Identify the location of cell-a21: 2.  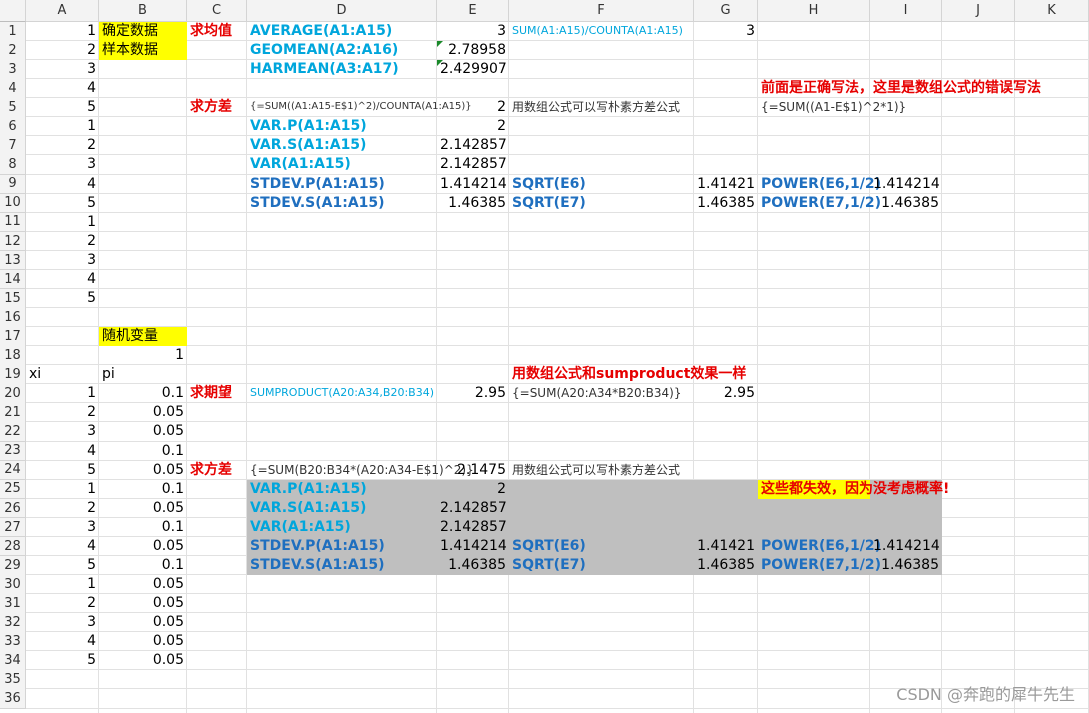
(62, 412).